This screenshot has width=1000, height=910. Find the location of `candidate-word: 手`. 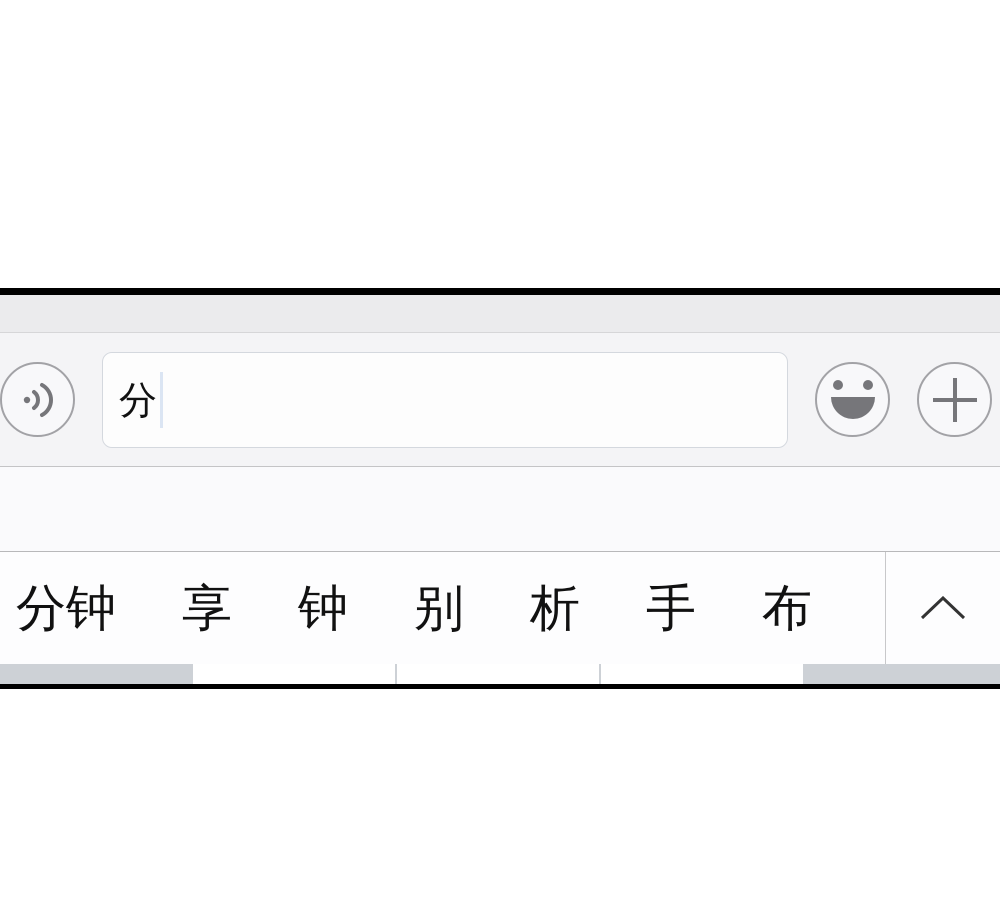

candidate-word: 手 is located at coordinates (671, 608).